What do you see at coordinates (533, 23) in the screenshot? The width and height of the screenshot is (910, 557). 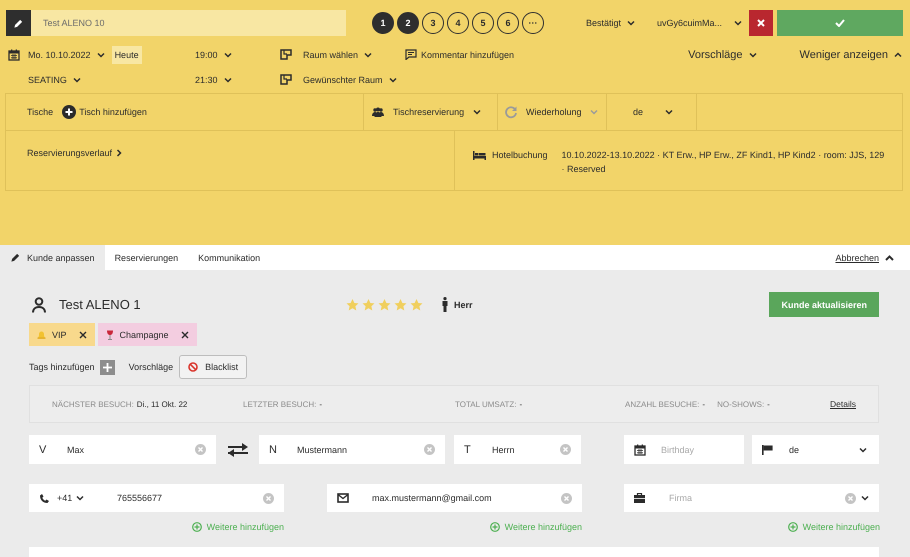 I see `party-size-button: ···` at bounding box center [533, 23].